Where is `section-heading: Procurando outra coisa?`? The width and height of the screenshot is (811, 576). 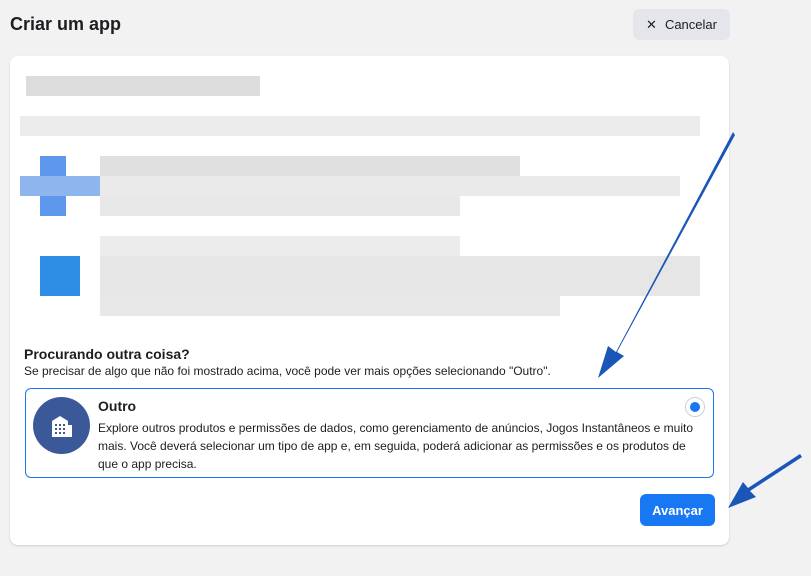 section-heading: Procurando outra coisa? is located at coordinates (107, 354).